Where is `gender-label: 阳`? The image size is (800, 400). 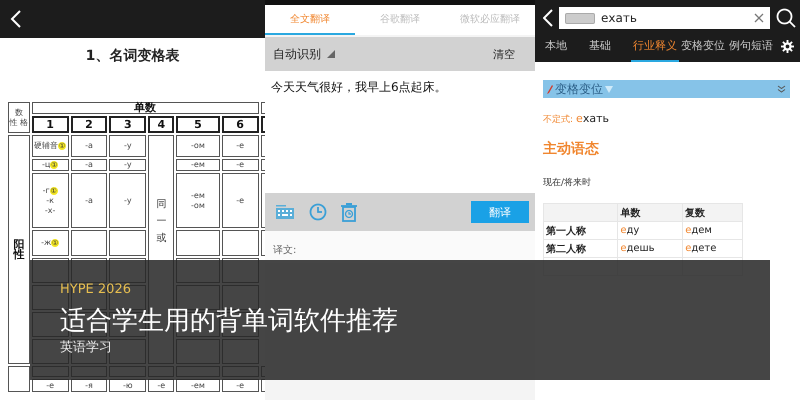
gender-label: 阳 is located at coordinates (19, 245).